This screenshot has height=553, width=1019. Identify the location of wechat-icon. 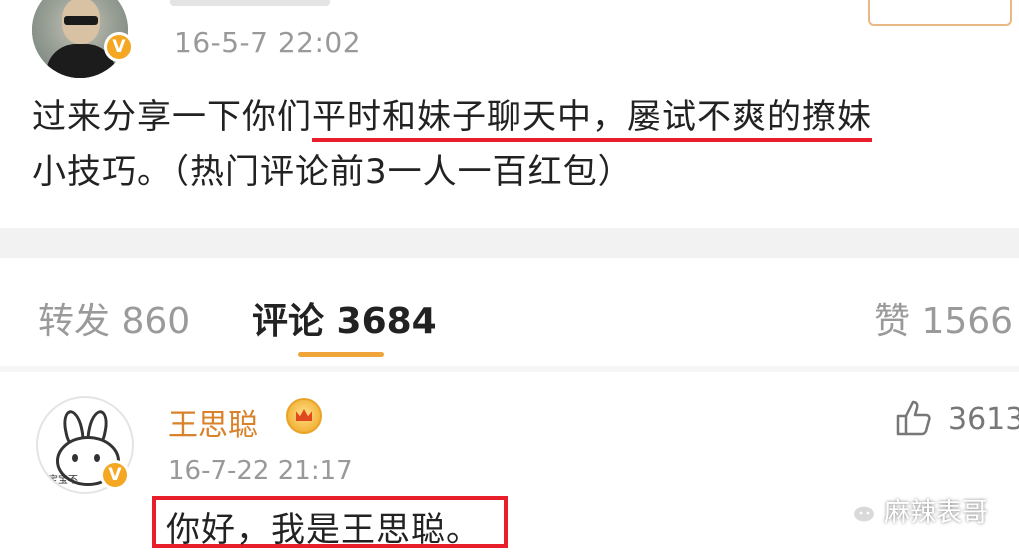
(857, 510).